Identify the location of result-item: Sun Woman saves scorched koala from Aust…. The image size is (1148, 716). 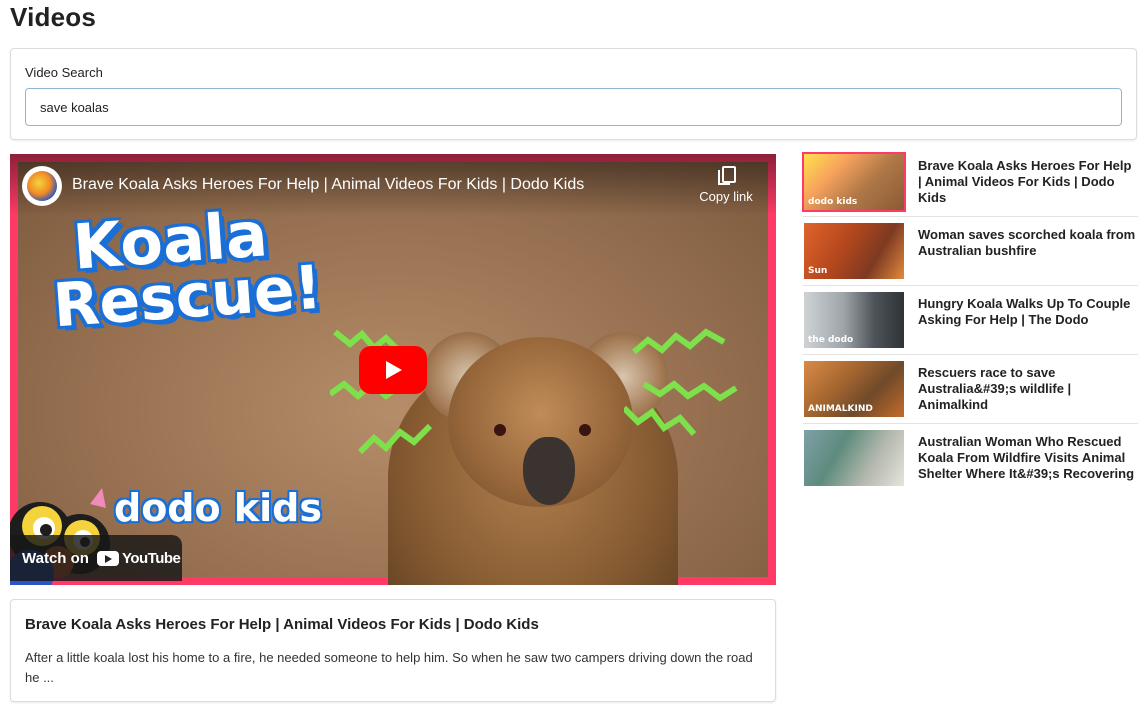
(970, 254).